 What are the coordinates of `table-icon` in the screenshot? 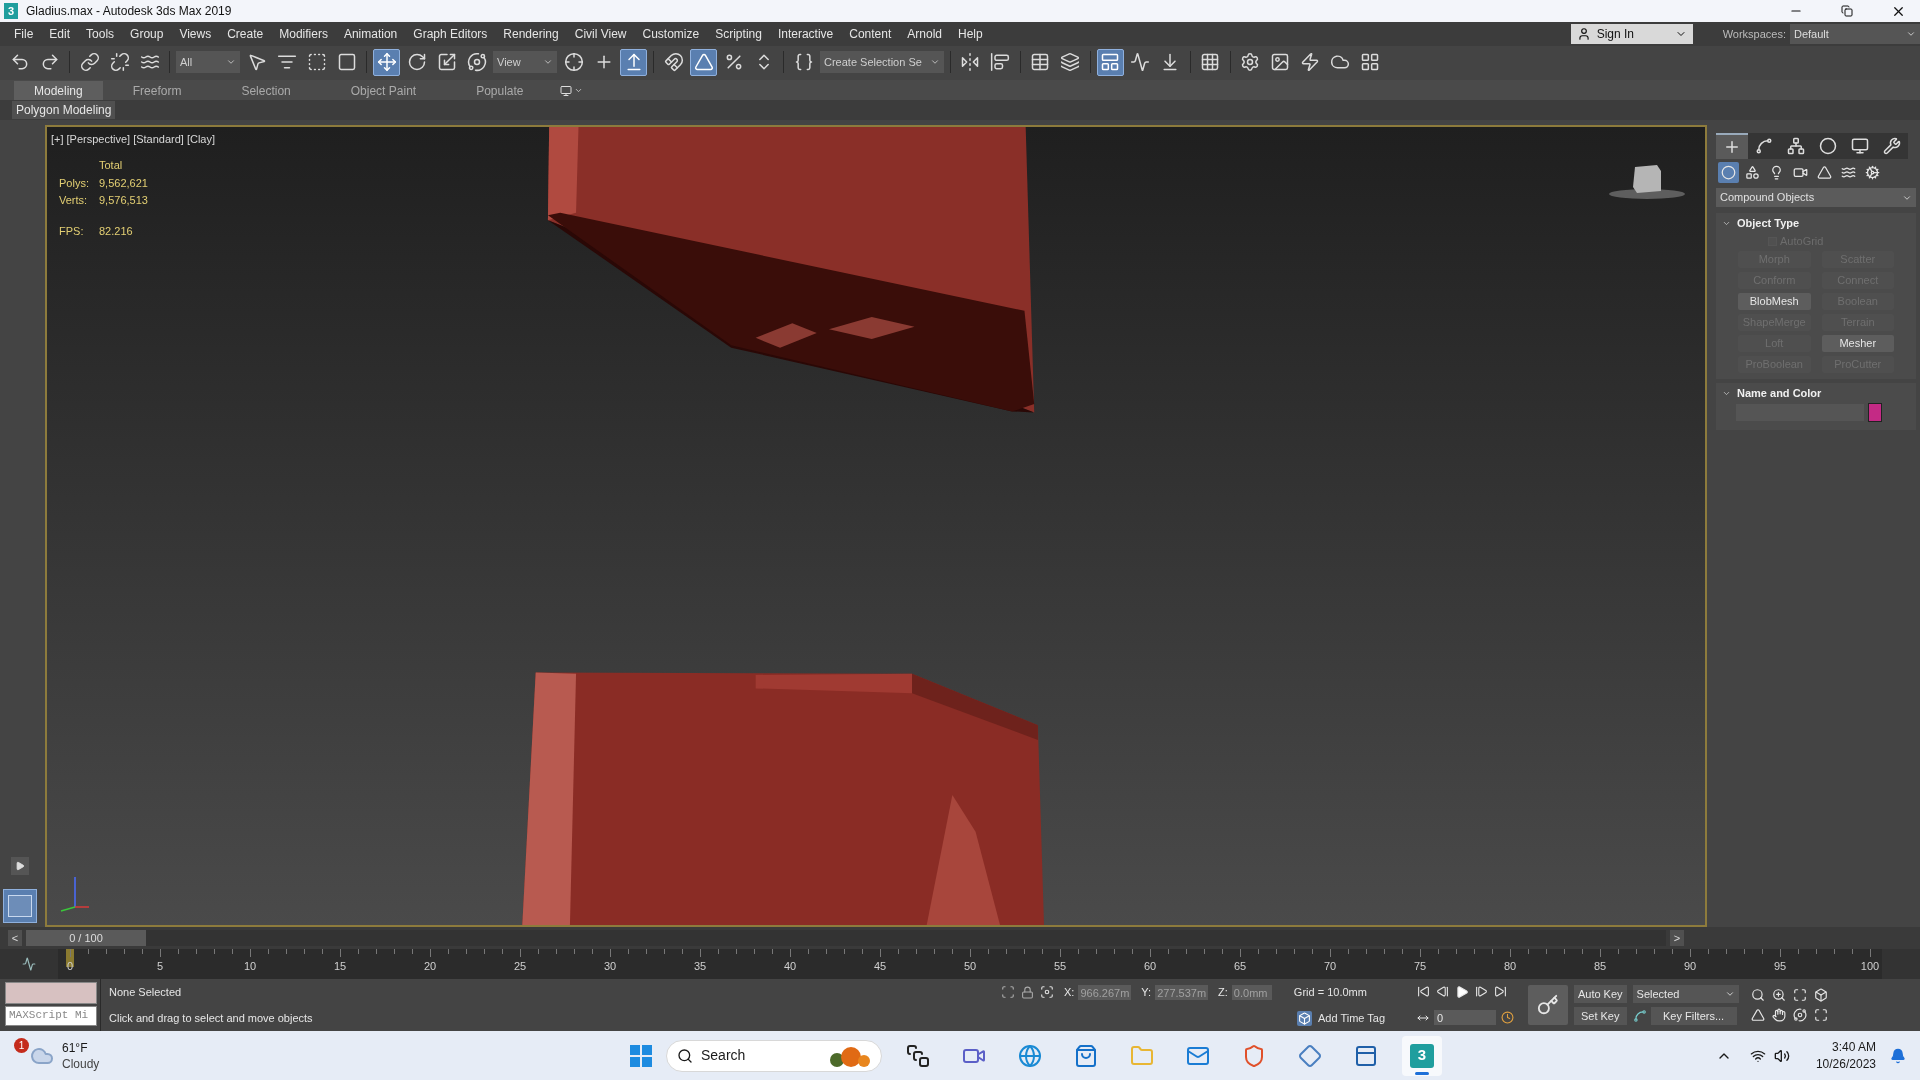 It's located at (1040, 62).